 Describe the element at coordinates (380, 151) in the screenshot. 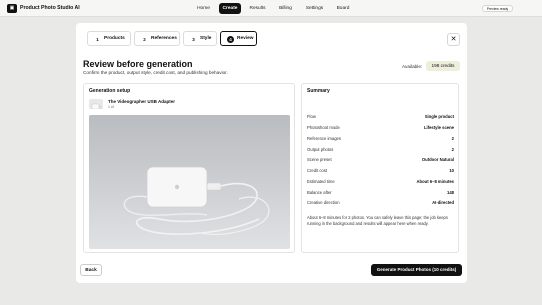

I see `summary-row: Output photos 2` at that location.